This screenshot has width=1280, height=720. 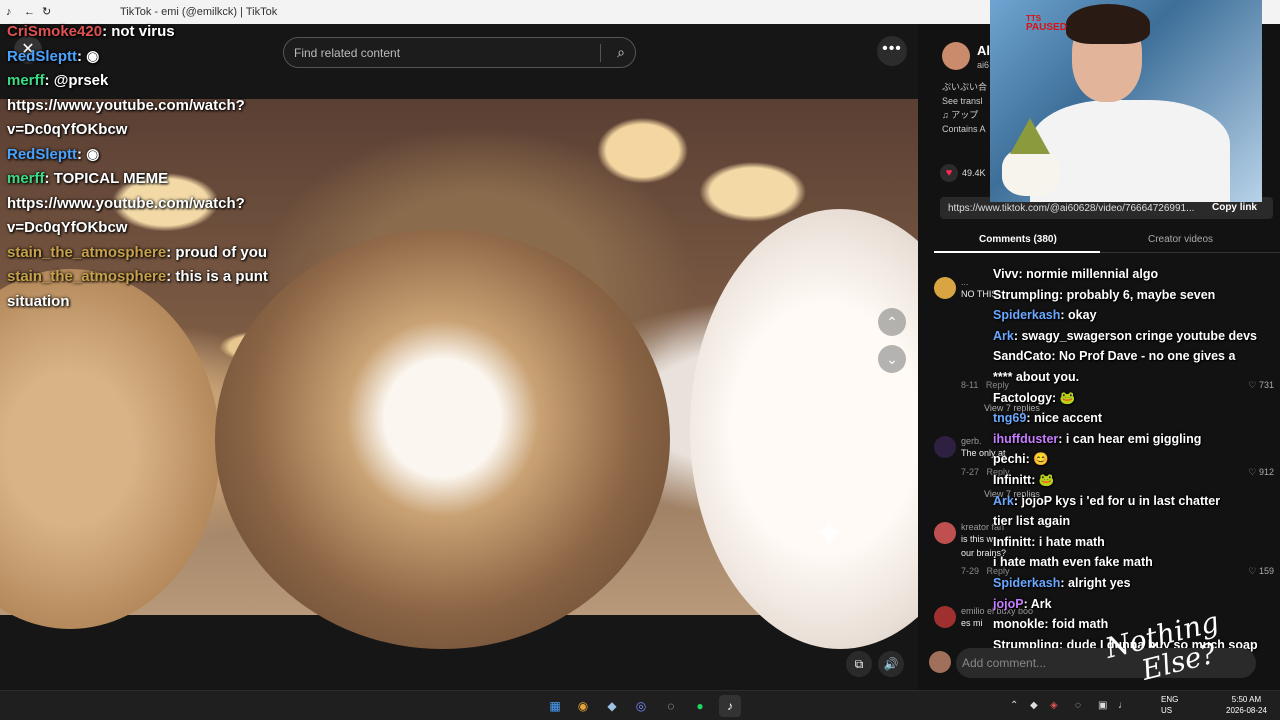 I want to click on tray-mic-icon: ♩, so click(x=1123, y=706).